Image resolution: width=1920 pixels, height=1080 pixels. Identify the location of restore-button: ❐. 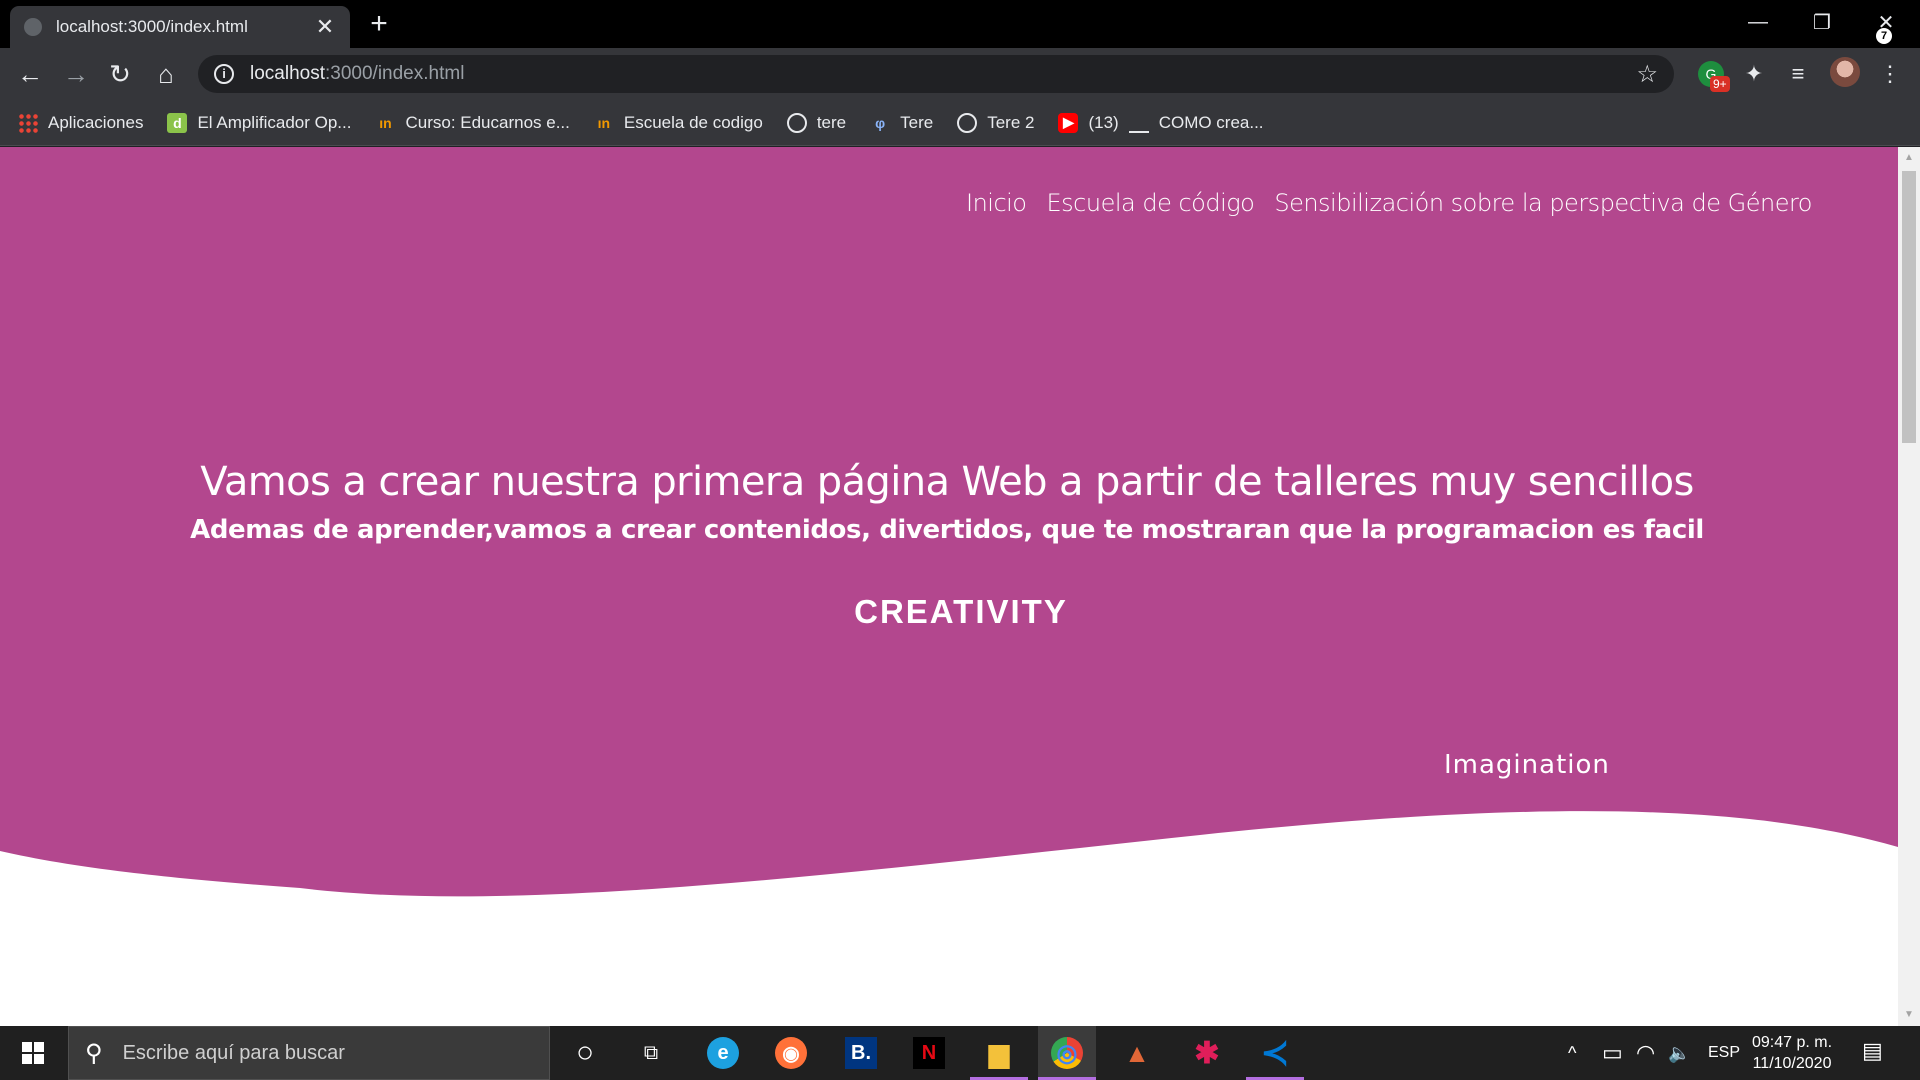
(1822, 22).